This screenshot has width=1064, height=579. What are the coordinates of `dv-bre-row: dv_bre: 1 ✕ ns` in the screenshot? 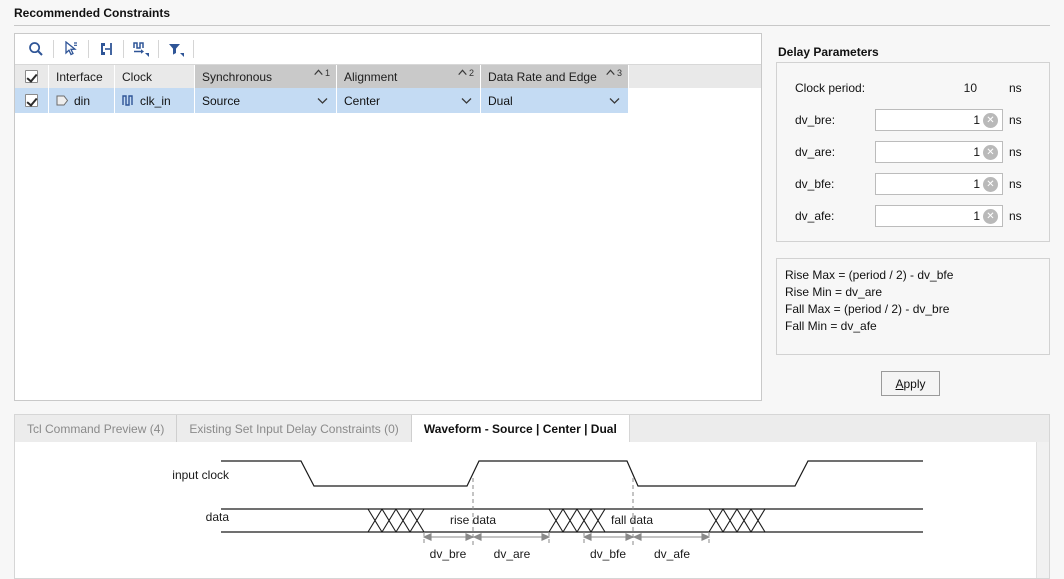 It's located at (913, 120).